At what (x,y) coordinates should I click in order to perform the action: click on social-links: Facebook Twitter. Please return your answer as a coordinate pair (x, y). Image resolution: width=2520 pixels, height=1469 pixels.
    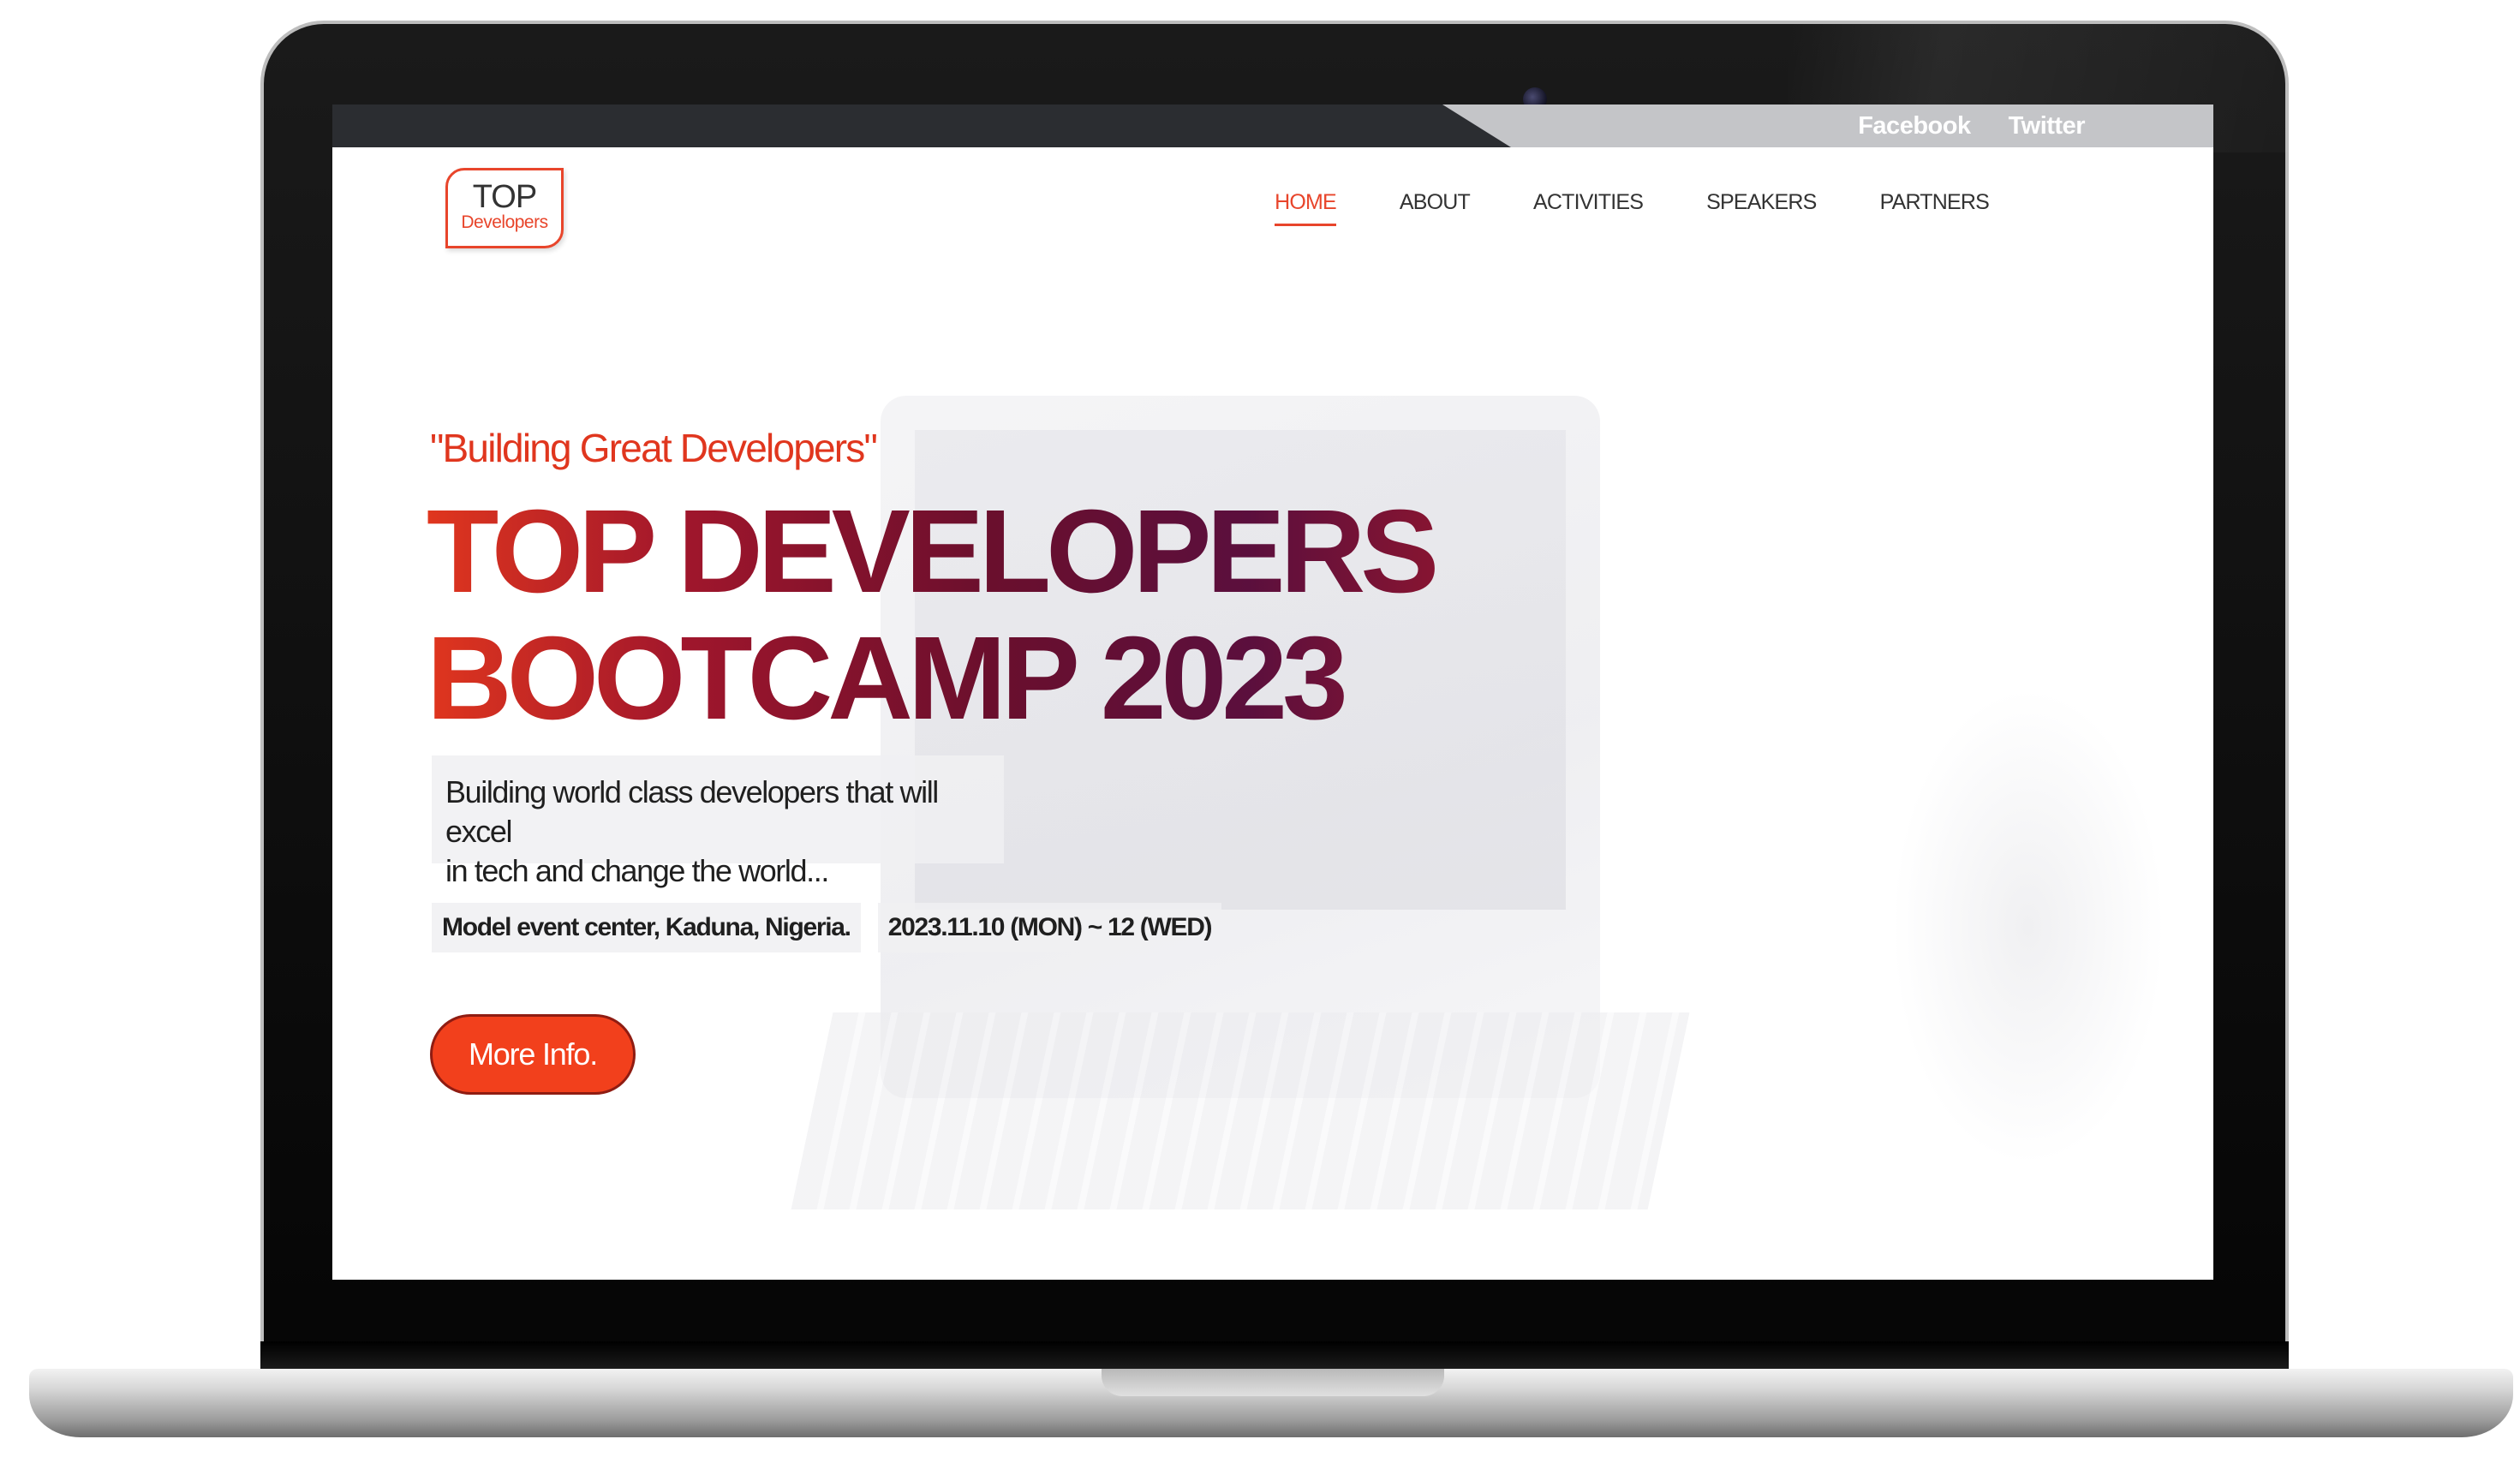
    Looking at the image, I should click on (1972, 126).